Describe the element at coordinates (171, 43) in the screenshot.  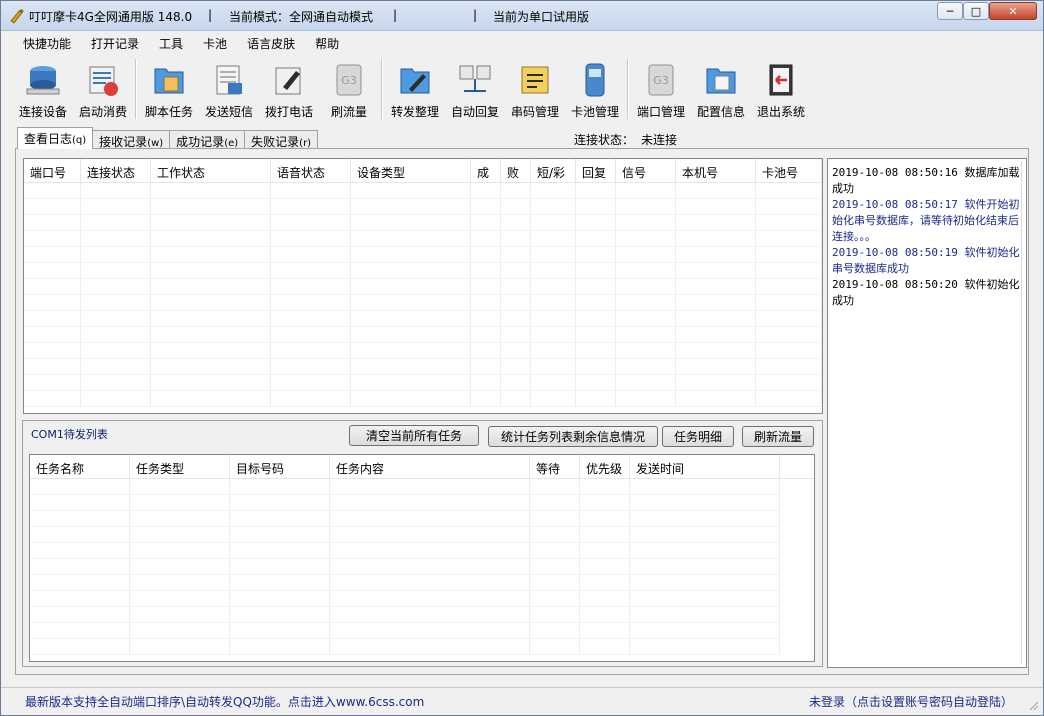
I see `menu-tools: 工具` at that location.